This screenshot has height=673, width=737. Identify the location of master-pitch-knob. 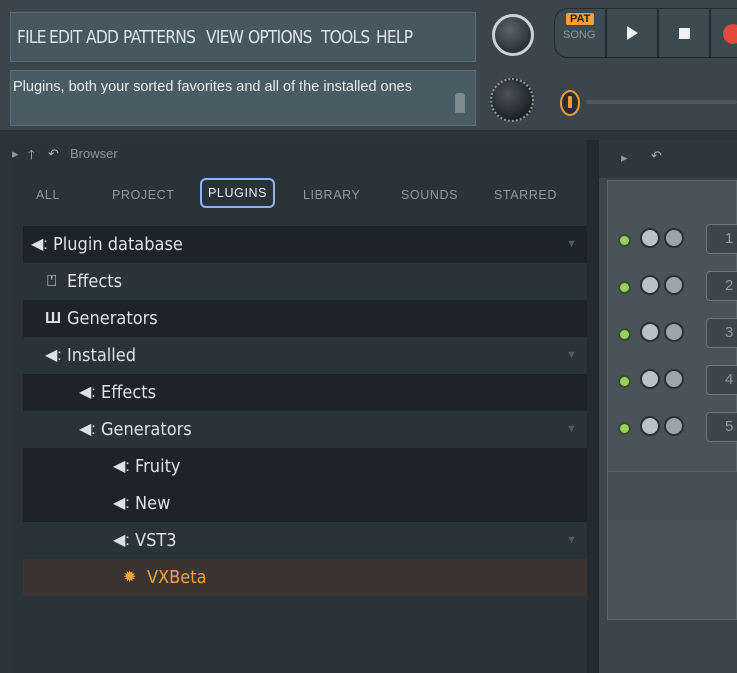
(512, 100).